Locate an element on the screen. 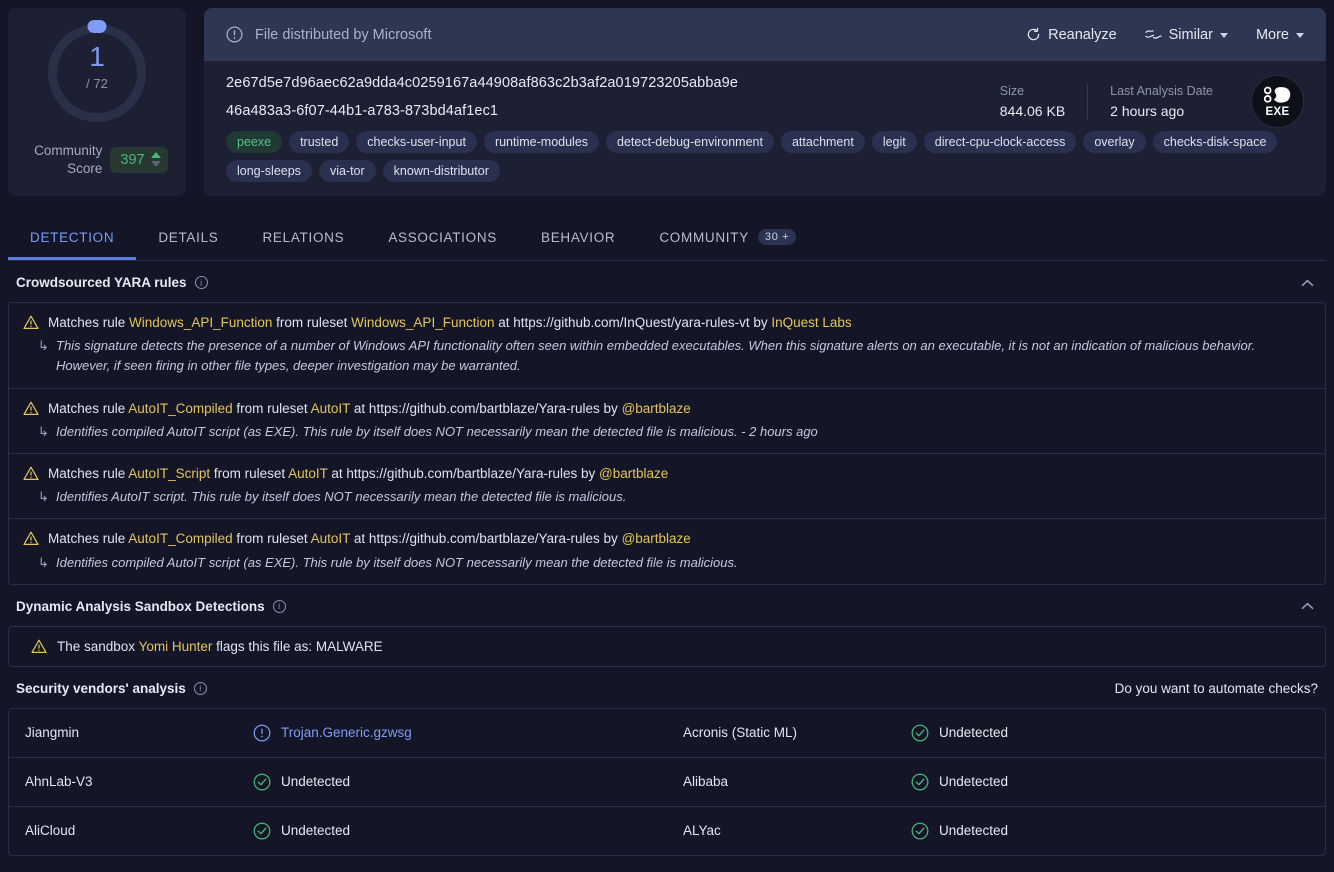 This screenshot has height=872, width=1334. tab-detection-label: DETECTION is located at coordinates (72, 237).